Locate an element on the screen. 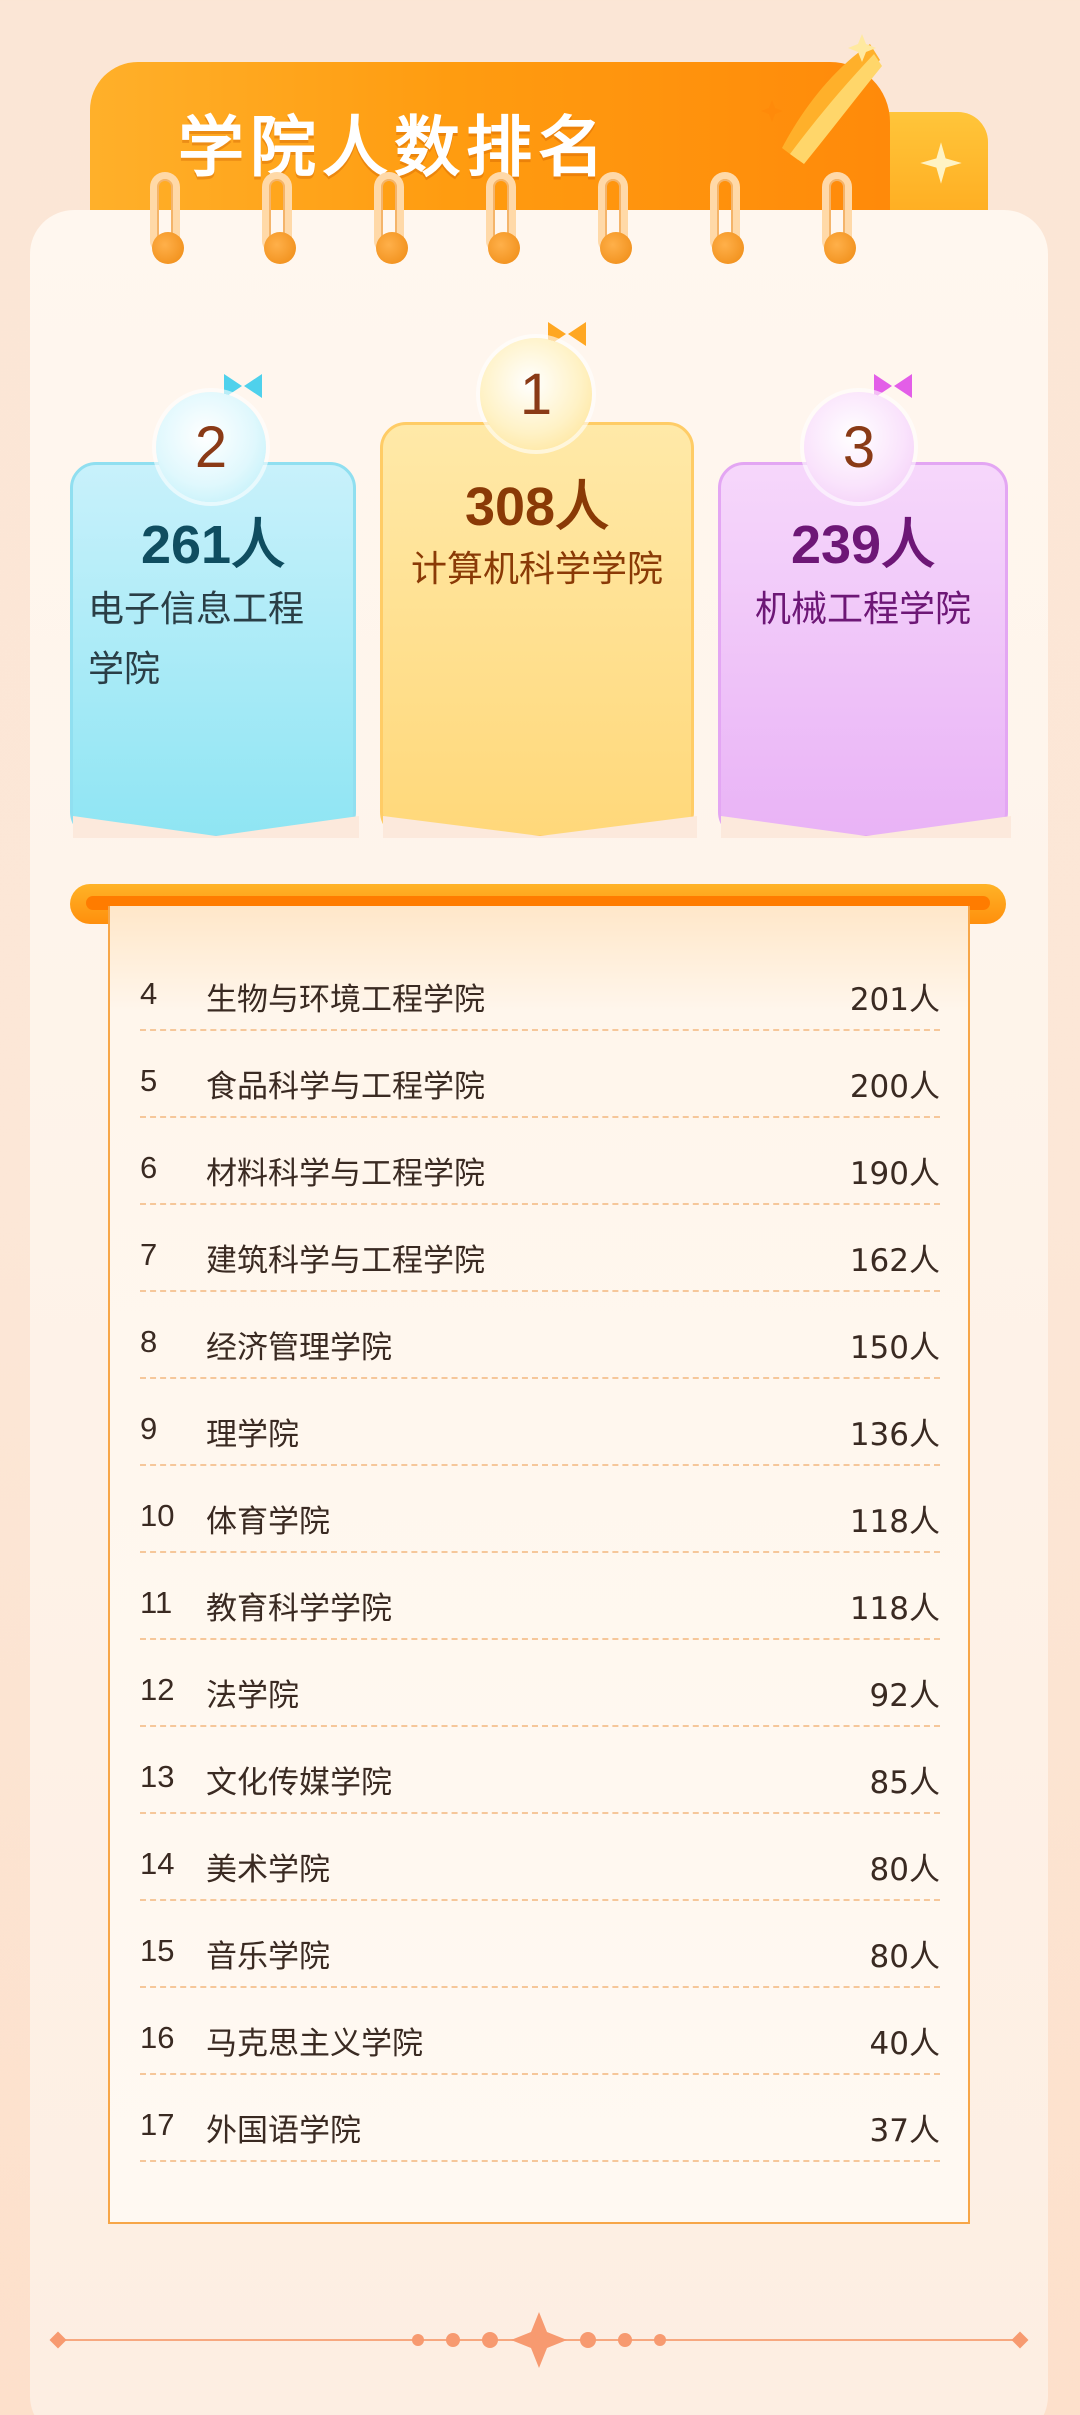 Image resolution: width=1080 pixels, height=2415 pixels. list-item: 6 材料科学与工程学院 190人 is located at coordinates (540, 1161).